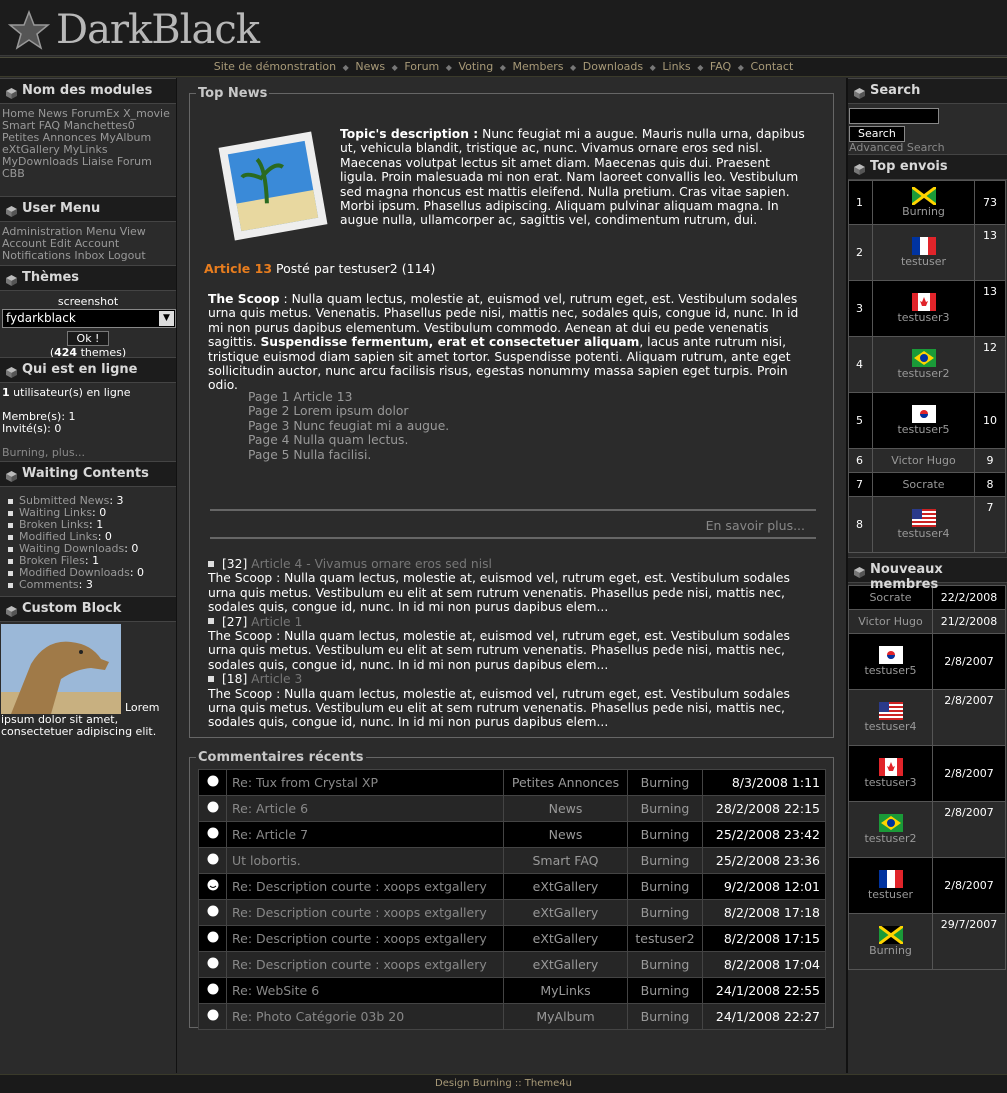 Image resolution: width=1007 pixels, height=1093 pixels. What do you see at coordinates (894, 116) in the screenshot?
I see `search-input` at bounding box center [894, 116].